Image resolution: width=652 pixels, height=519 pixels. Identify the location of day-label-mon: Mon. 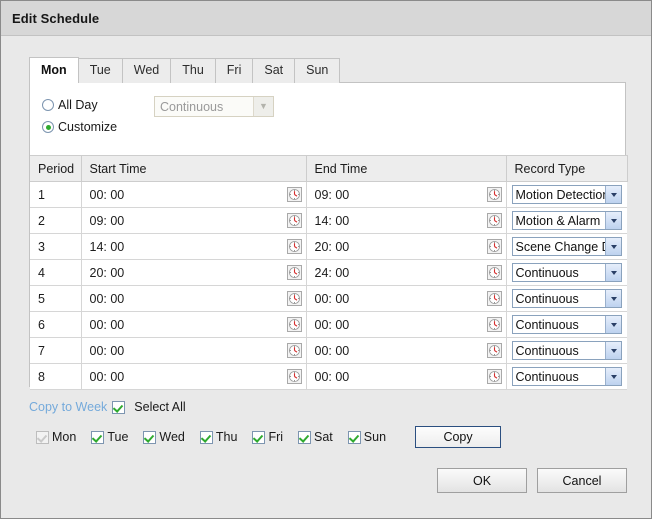
(64, 437).